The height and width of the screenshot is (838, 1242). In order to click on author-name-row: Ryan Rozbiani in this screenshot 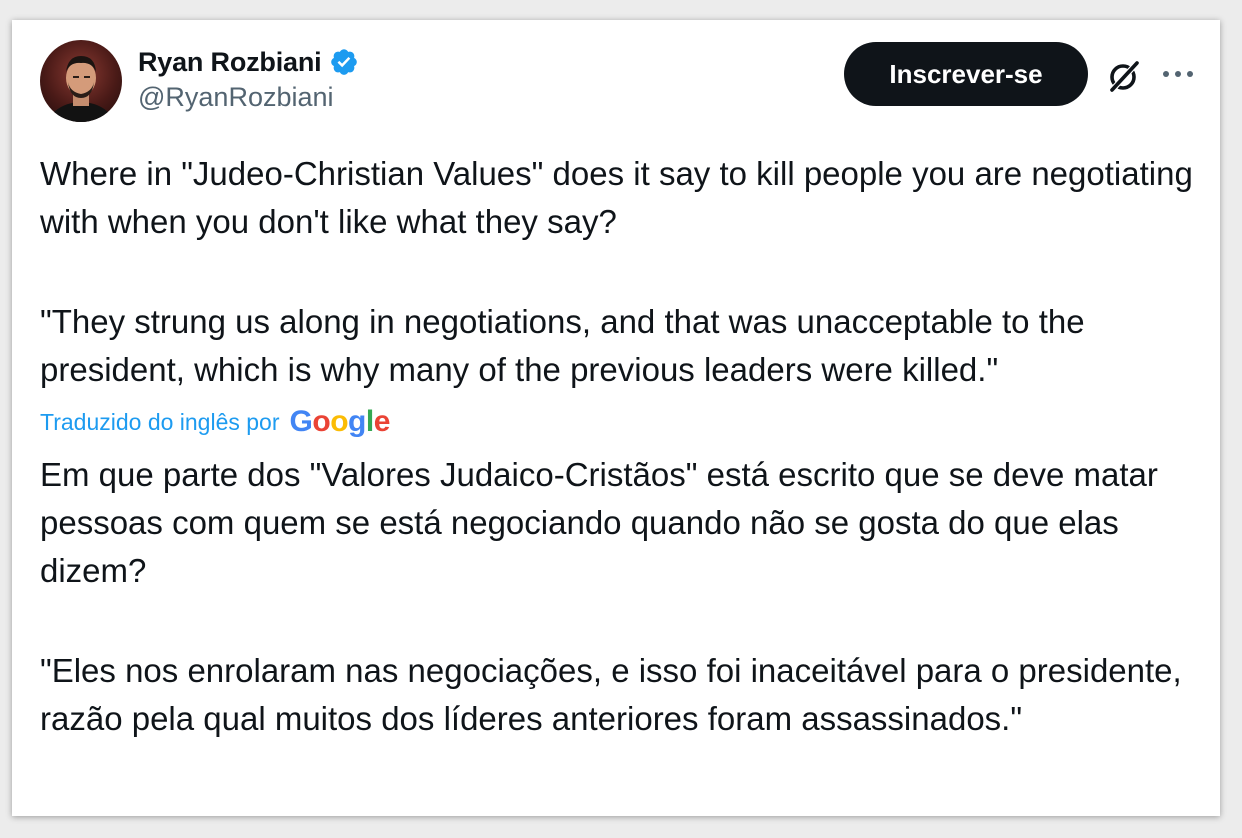, I will do `click(248, 62)`.